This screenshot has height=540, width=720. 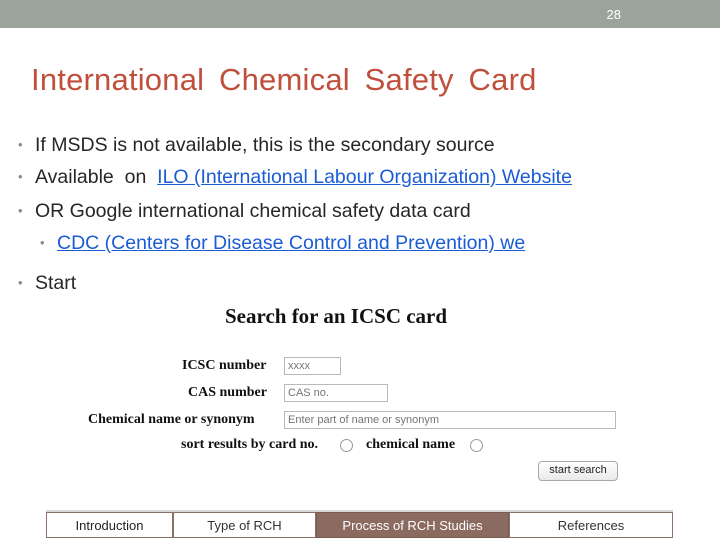 I want to click on tab-type-of-rch: Type of RCH, so click(x=244, y=525).